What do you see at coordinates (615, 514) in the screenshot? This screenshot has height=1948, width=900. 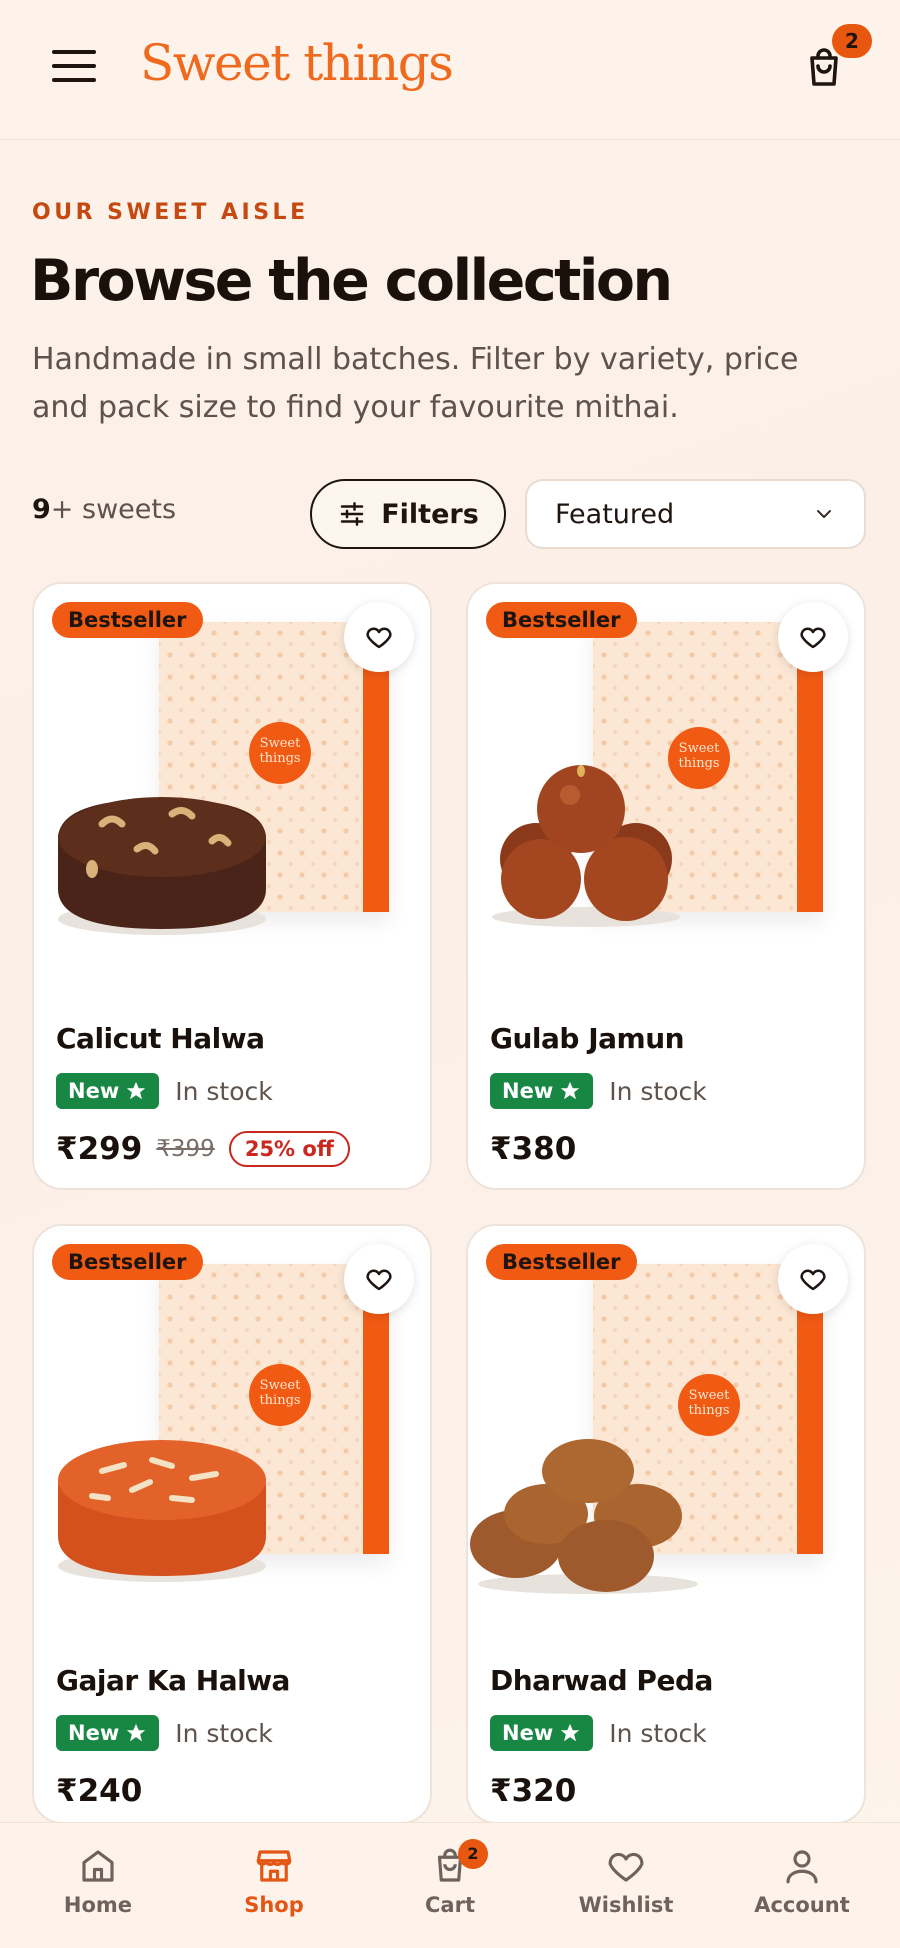 I see `sort-value: Featured` at bounding box center [615, 514].